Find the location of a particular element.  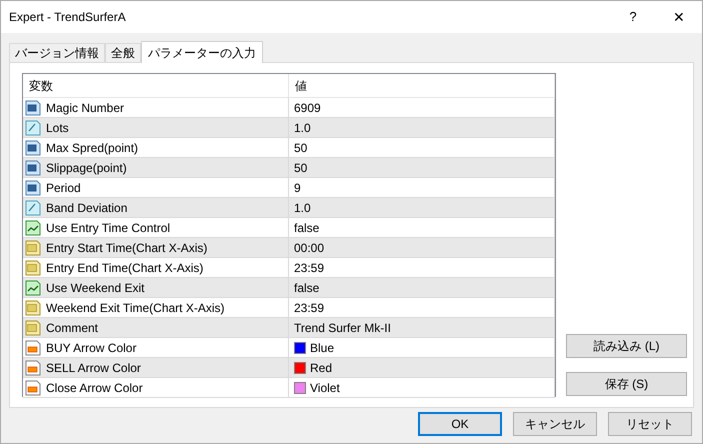

tab: バージョン情報 is located at coordinates (57, 52).